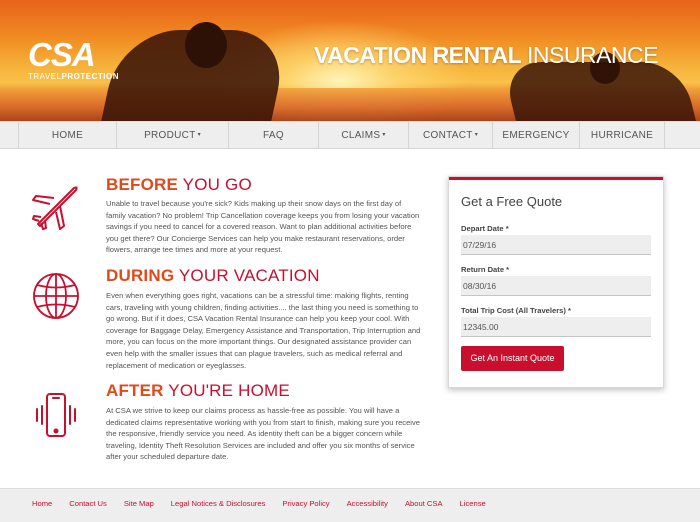  I want to click on nav-emergency-label: EMERGENCY, so click(536, 135).